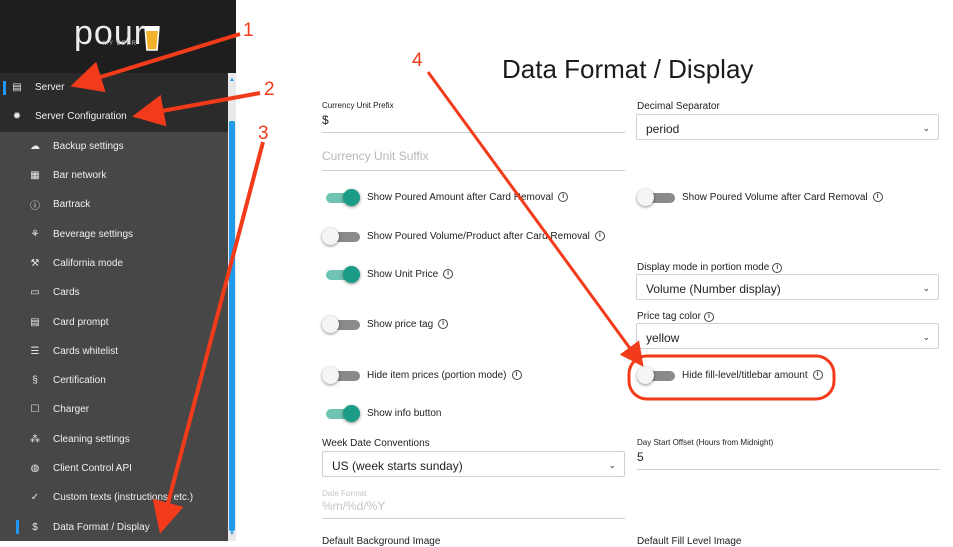 This screenshot has height=547, width=953. I want to click on message-icon: ▤, so click(35, 322).